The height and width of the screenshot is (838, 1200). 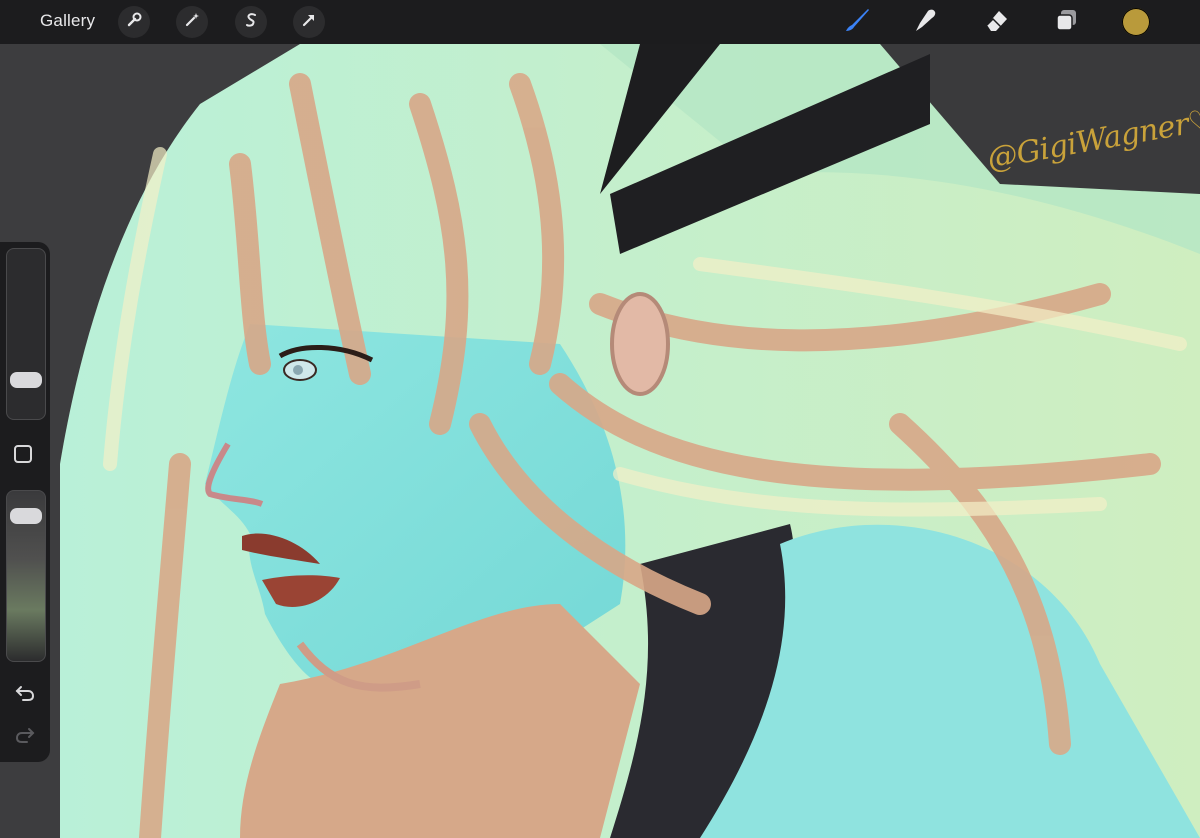 I want to click on adjustments-button, so click(x=192, y=22).